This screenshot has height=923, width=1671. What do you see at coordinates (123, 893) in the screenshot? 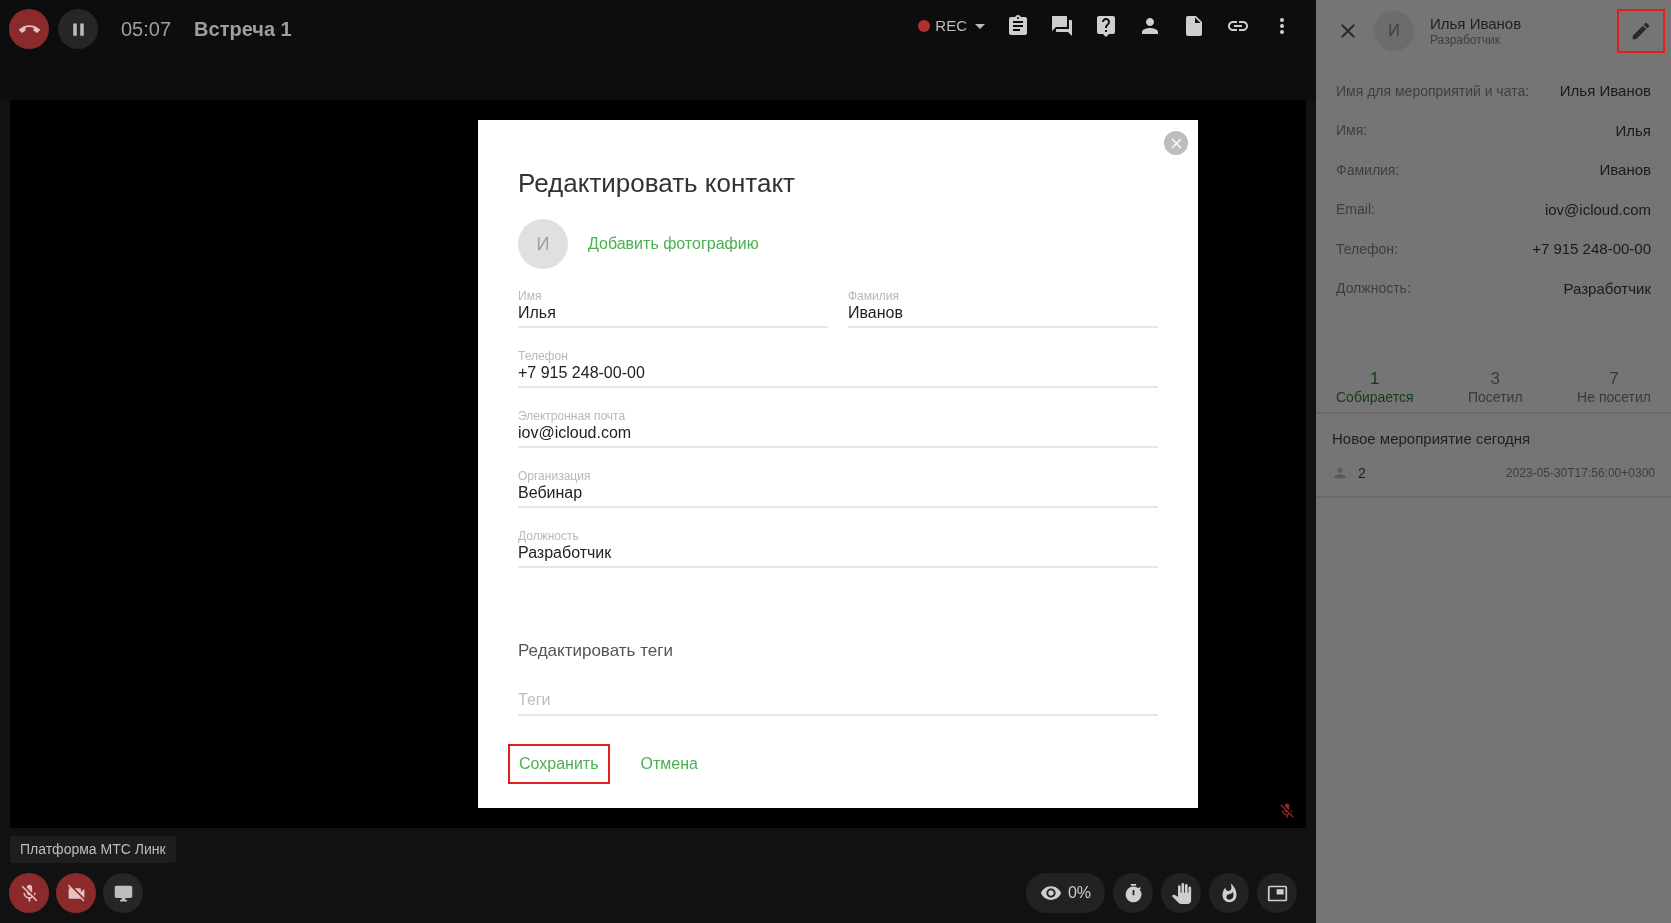
I see `screen-share-button` at bounding box center [123, 893].